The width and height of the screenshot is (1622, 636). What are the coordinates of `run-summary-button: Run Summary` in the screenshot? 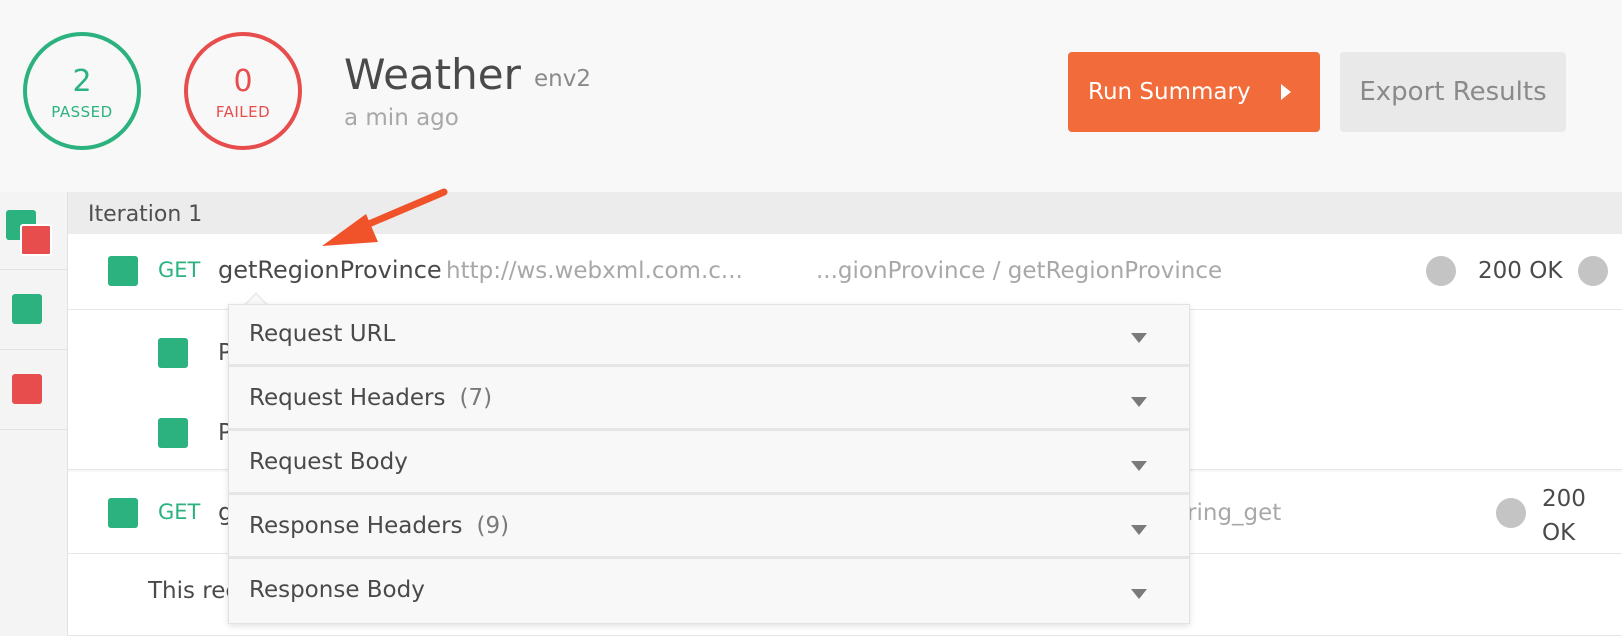 It's located at (1194, 92).